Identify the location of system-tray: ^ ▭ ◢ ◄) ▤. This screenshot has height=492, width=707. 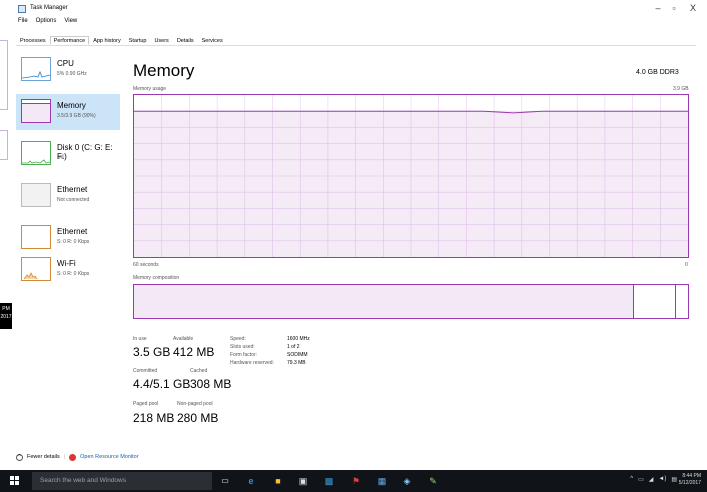
(653, 479).